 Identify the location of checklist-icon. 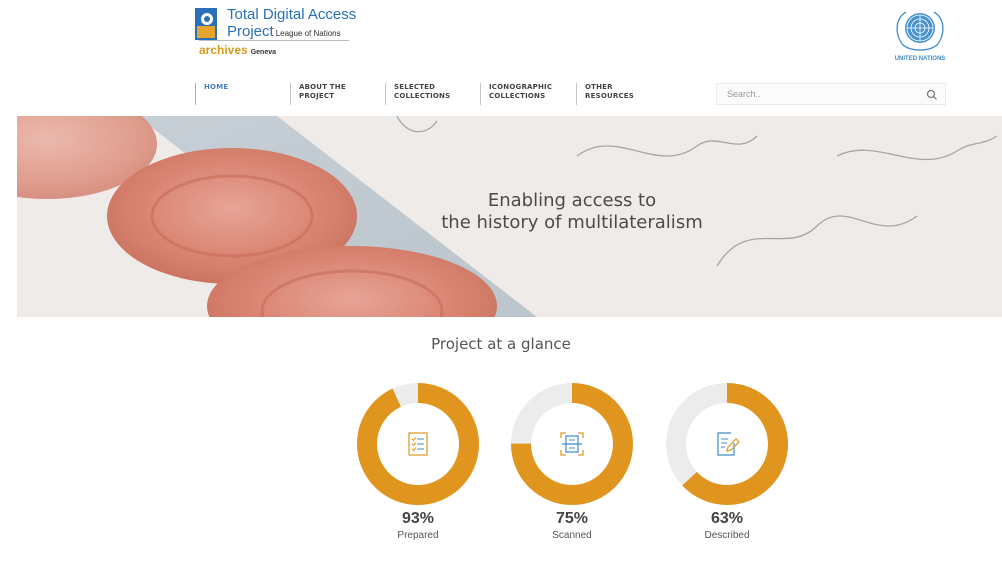
(418, 444).